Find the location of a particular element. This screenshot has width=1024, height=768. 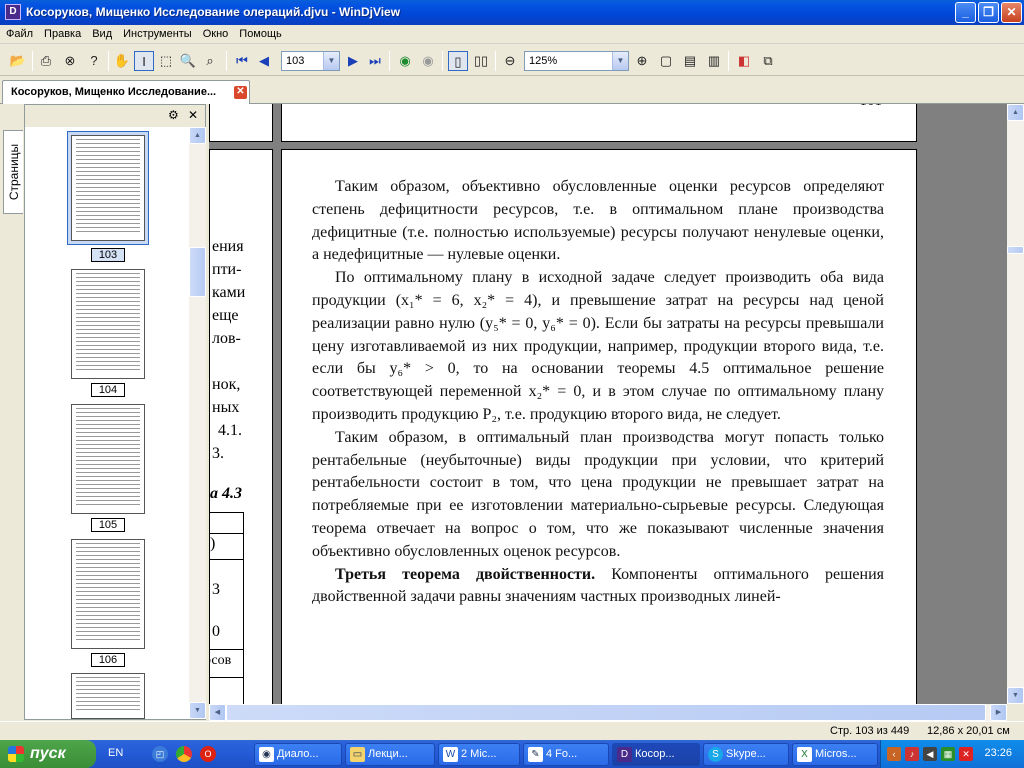

rotate-icon: ⧉ is located at coordinates (768, 61).